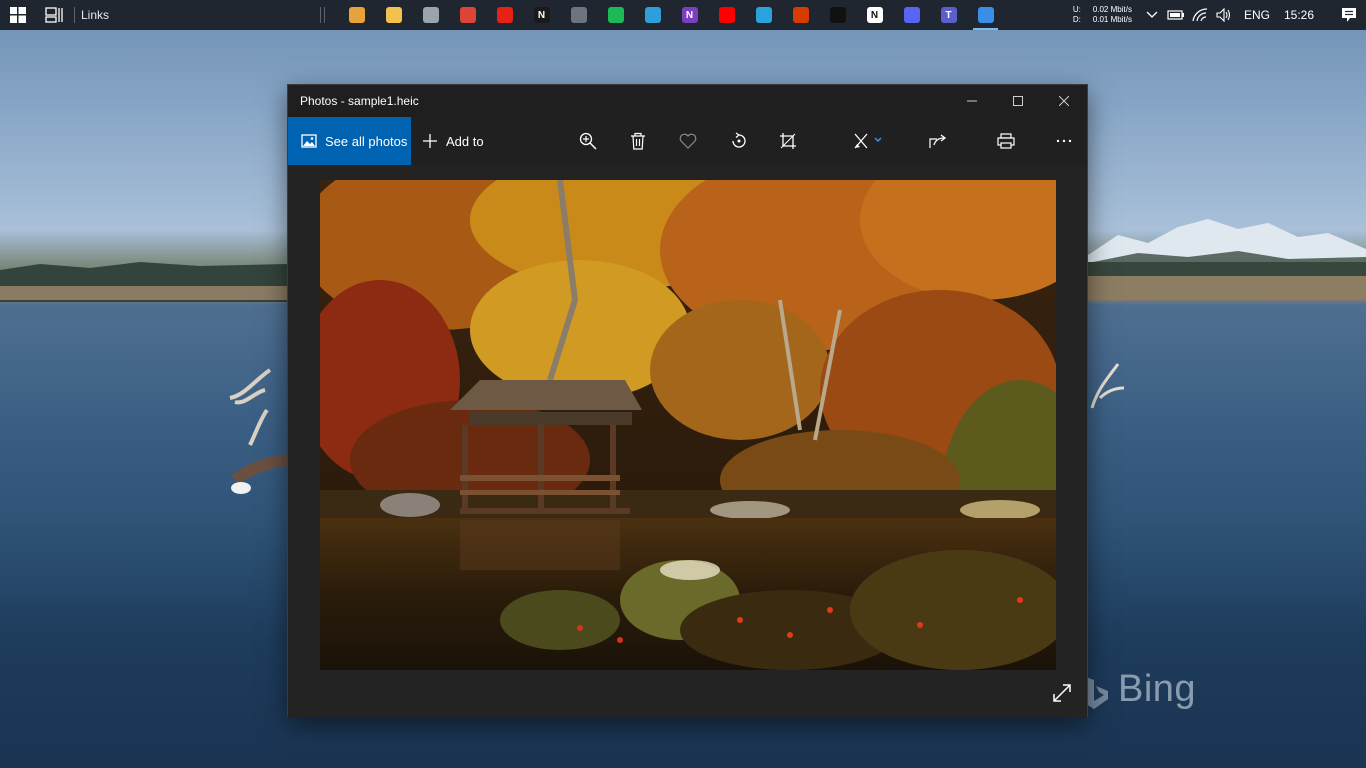 The width and height of the screenshot is (1366, 768). I want to click on crop-button, so click(788, 141).